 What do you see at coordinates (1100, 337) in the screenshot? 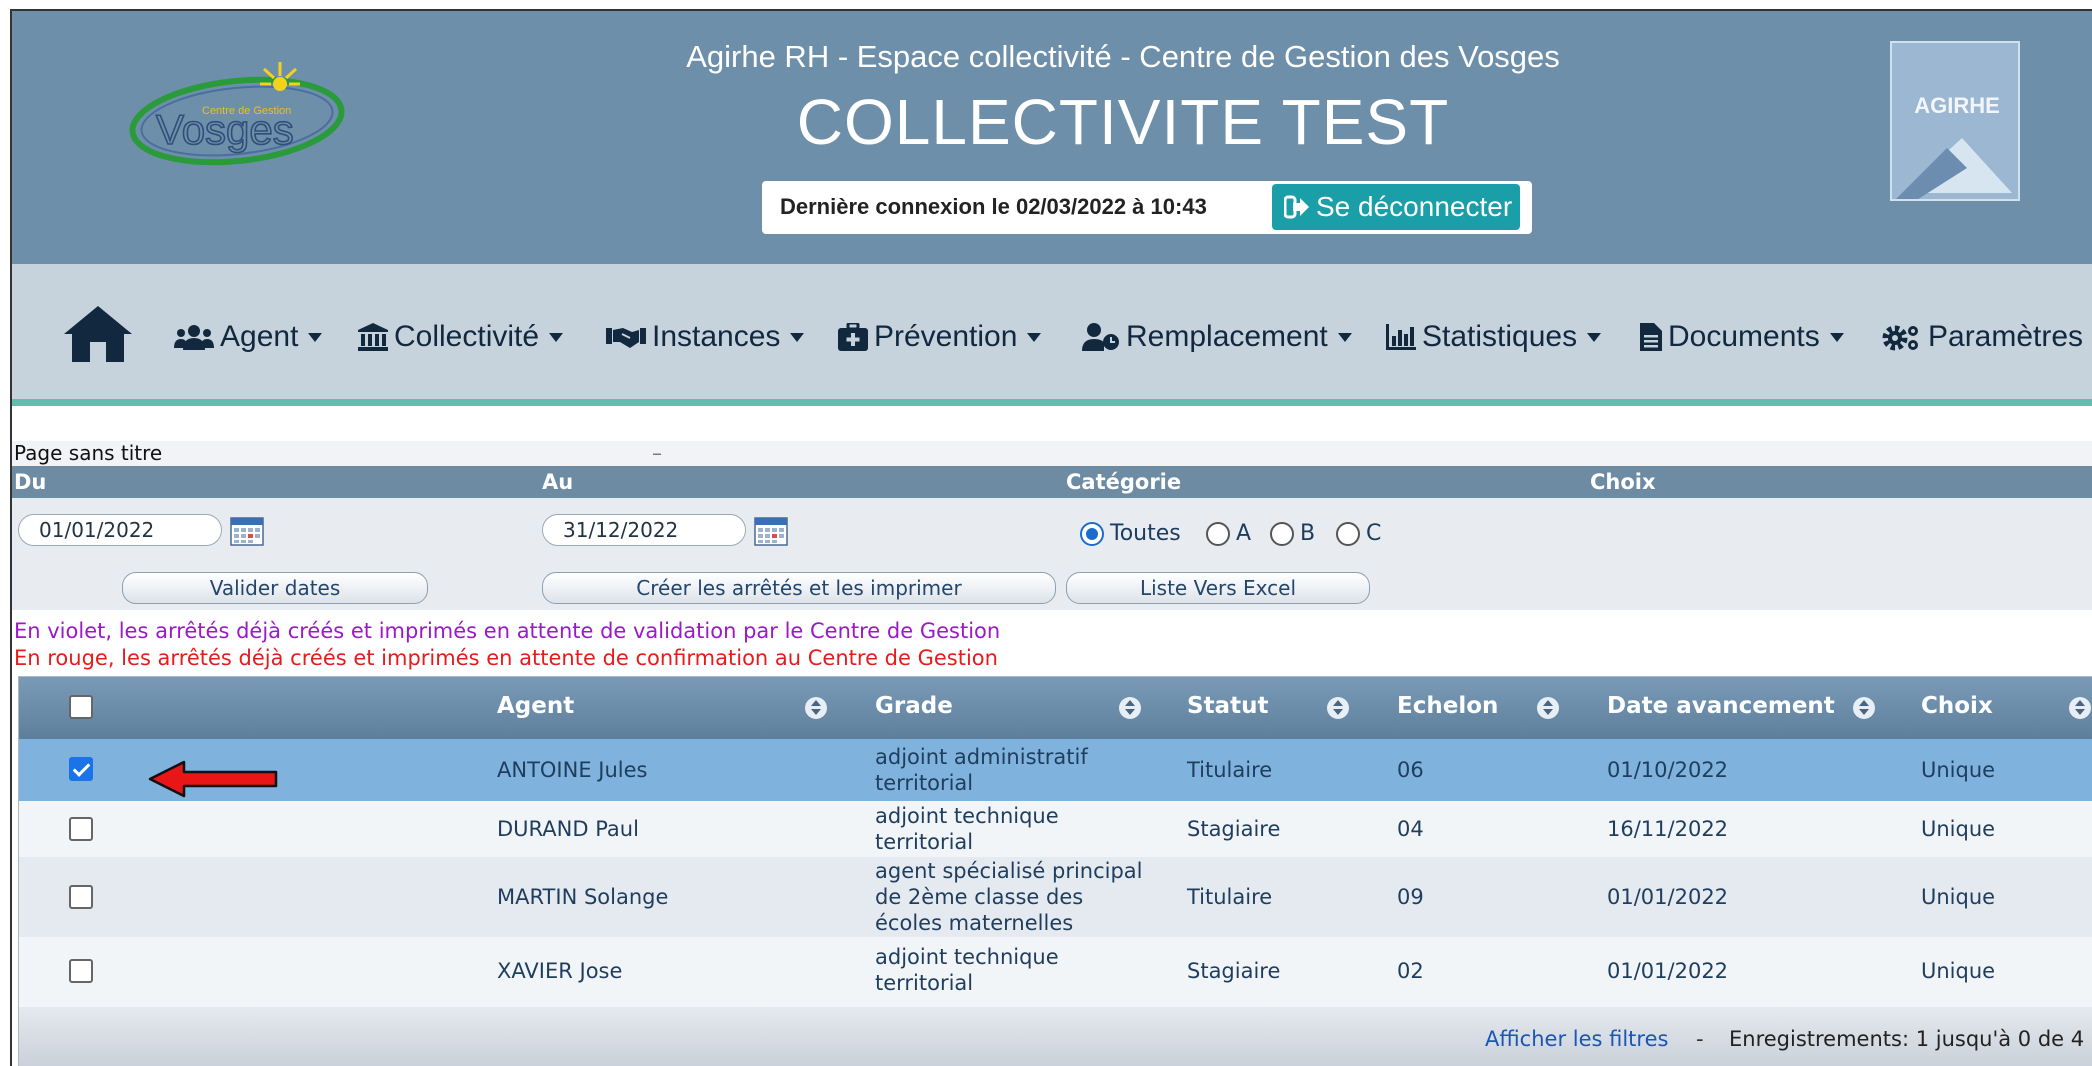
I see `user-clock-icon` at bounding box center [1100, 337].